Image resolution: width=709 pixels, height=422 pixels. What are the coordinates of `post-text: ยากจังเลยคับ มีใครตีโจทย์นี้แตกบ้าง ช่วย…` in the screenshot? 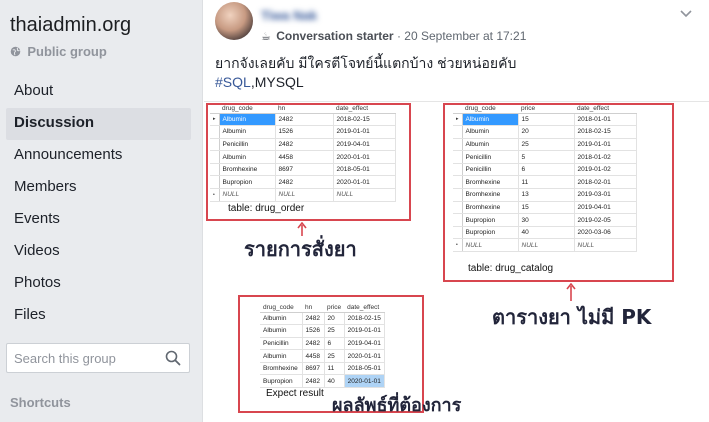 It's located at (365, 73).